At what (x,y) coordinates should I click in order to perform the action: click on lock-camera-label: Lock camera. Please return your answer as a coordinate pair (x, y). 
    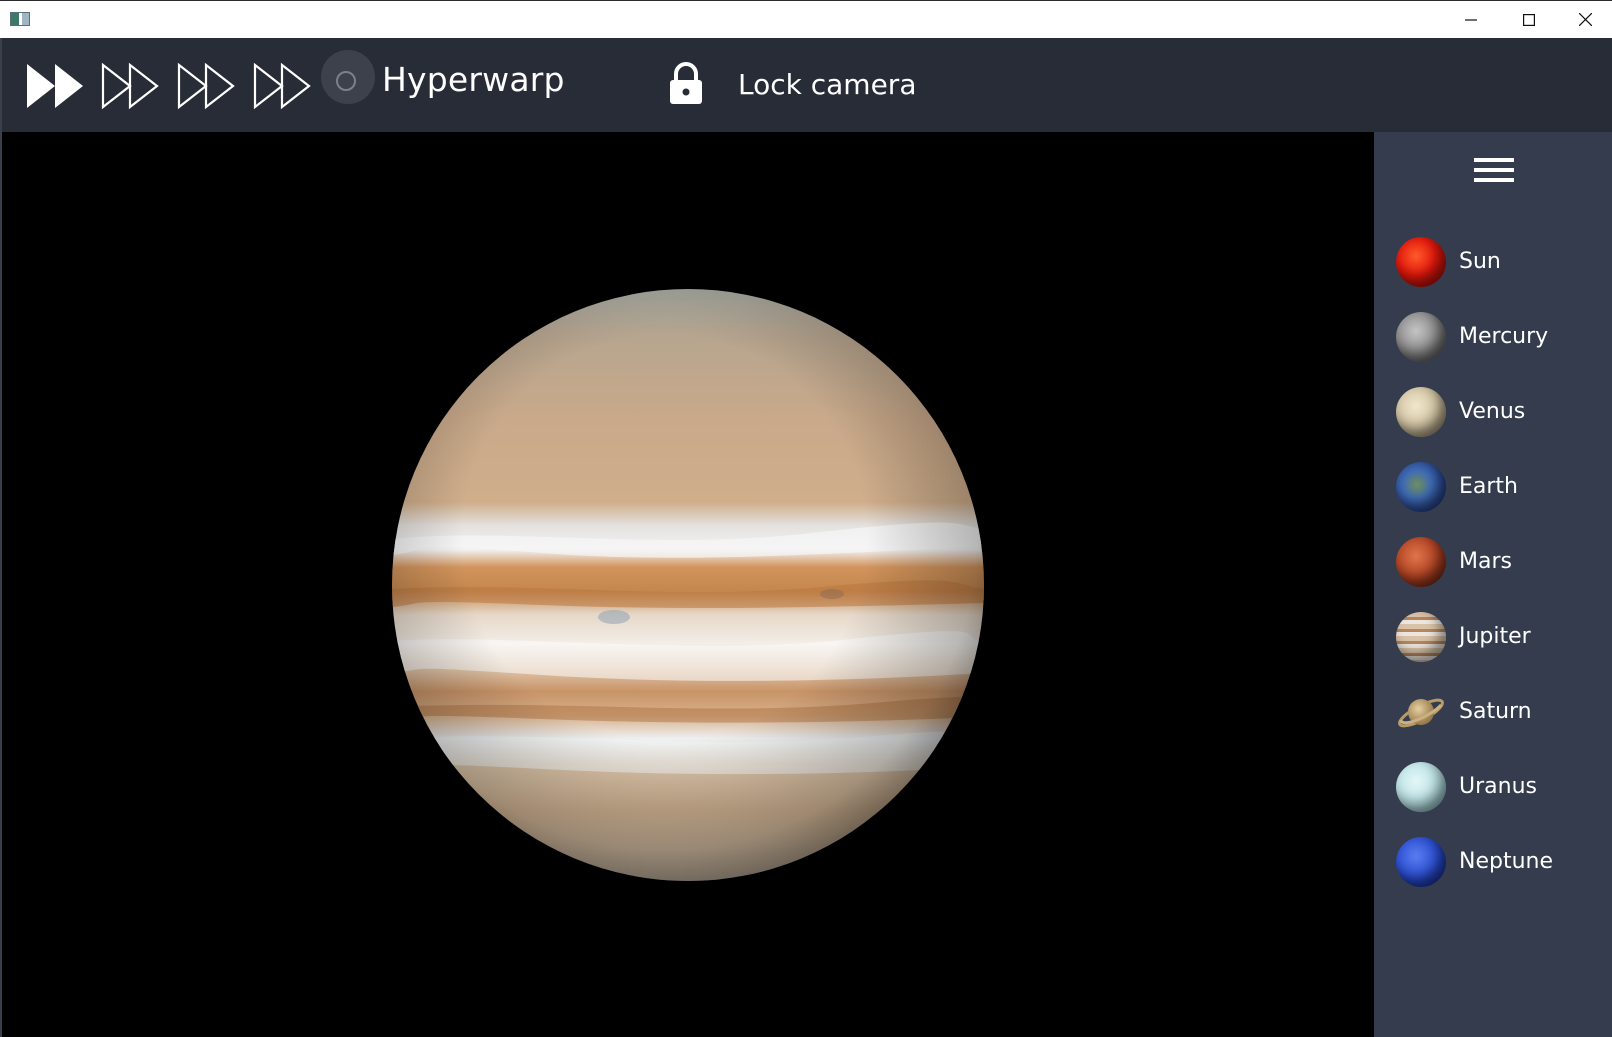
    Looking at the image, I should click on (827, 84).